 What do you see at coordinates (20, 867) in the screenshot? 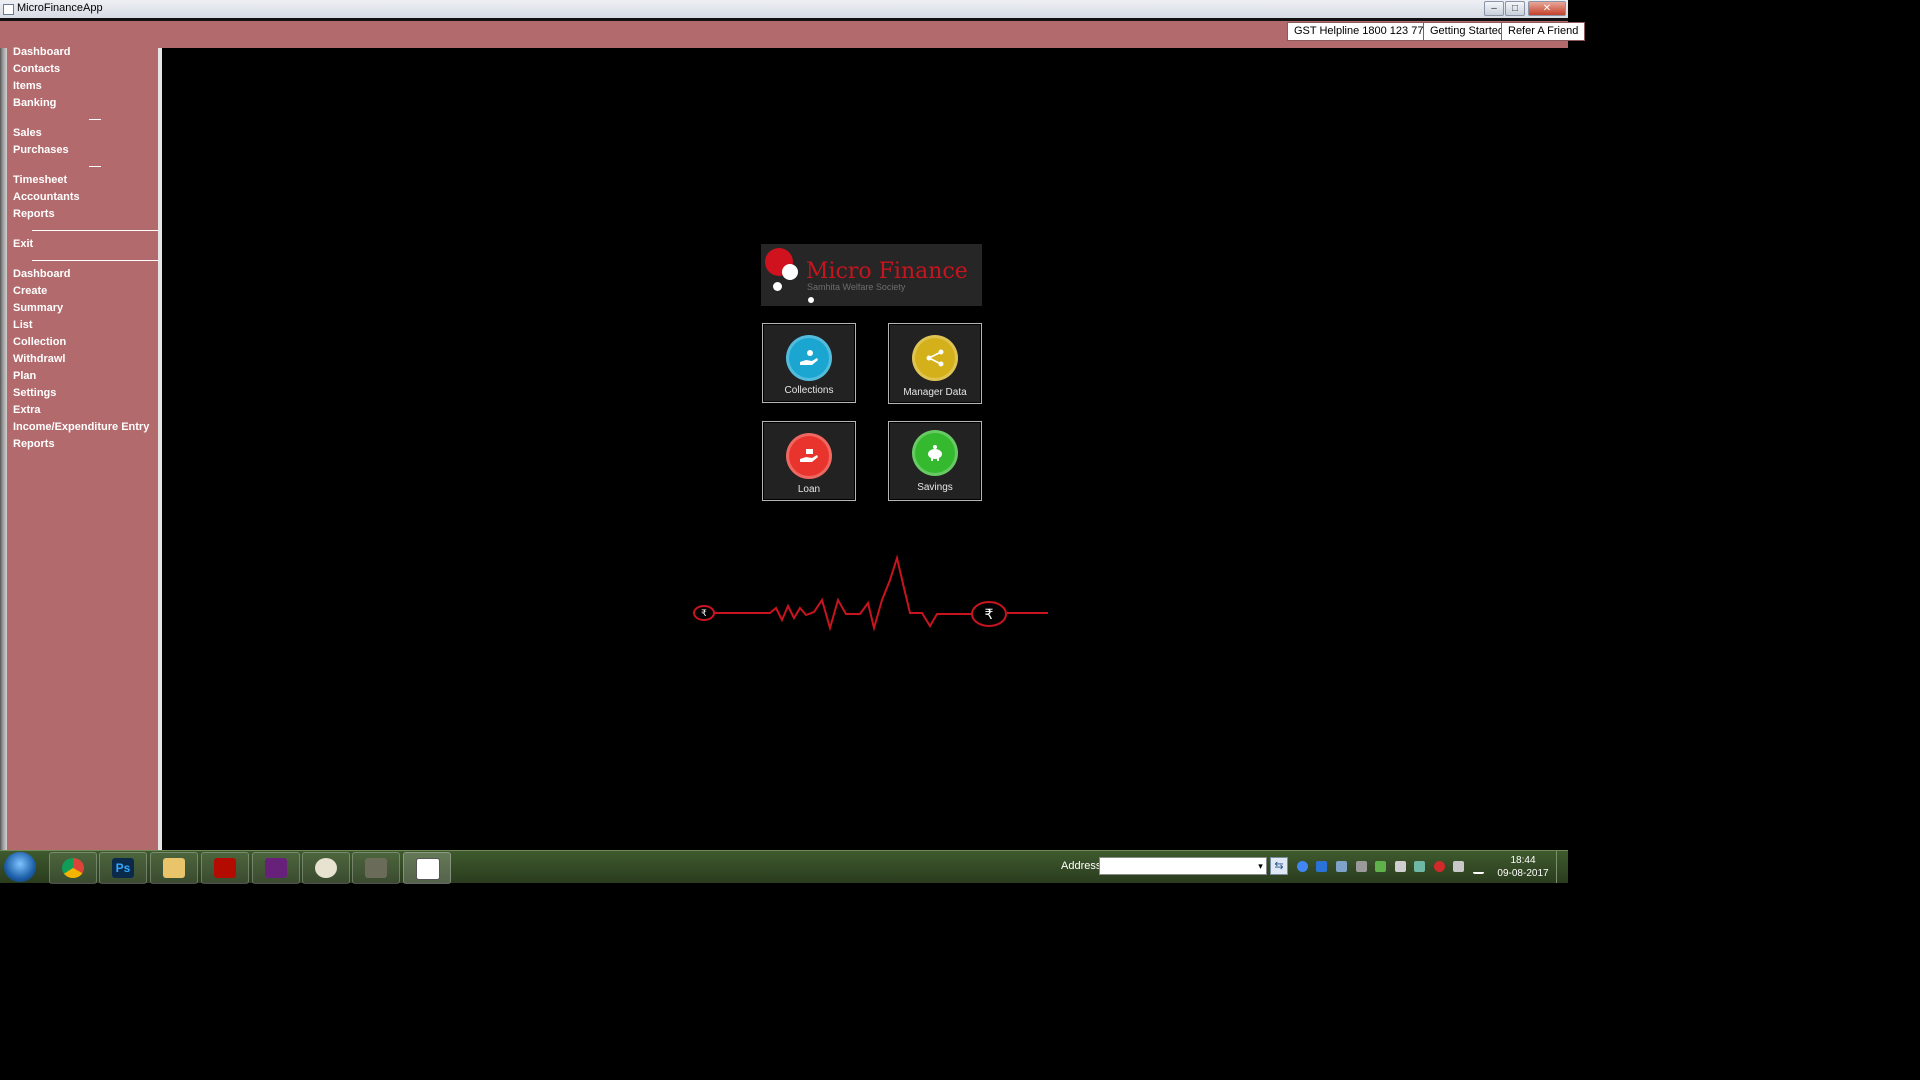
I see `start-button` at bounding box center [20, 867].